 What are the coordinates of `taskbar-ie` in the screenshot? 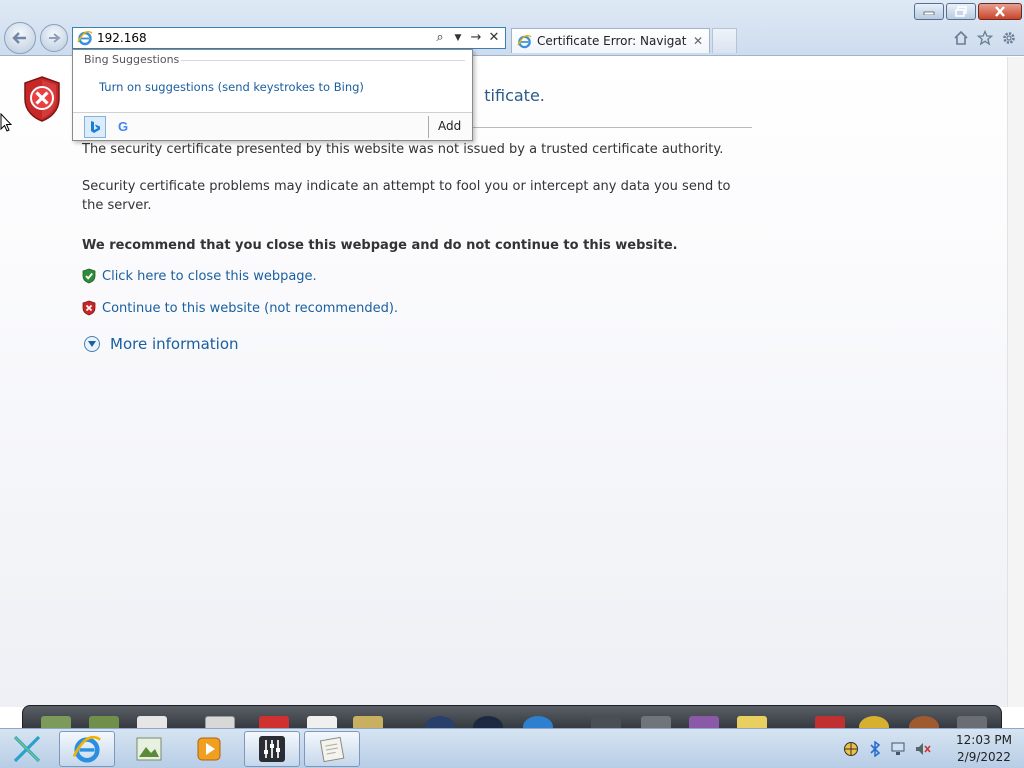 It's located at (87, 749).